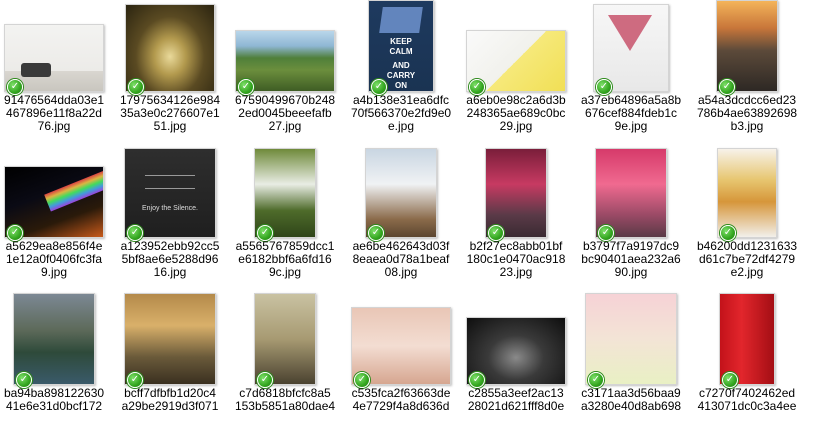 This screenshot has width=814, height=428. I want to click on file-name: c535fca2f63663de 4e7729f4a8d636d, so click(401, 400).